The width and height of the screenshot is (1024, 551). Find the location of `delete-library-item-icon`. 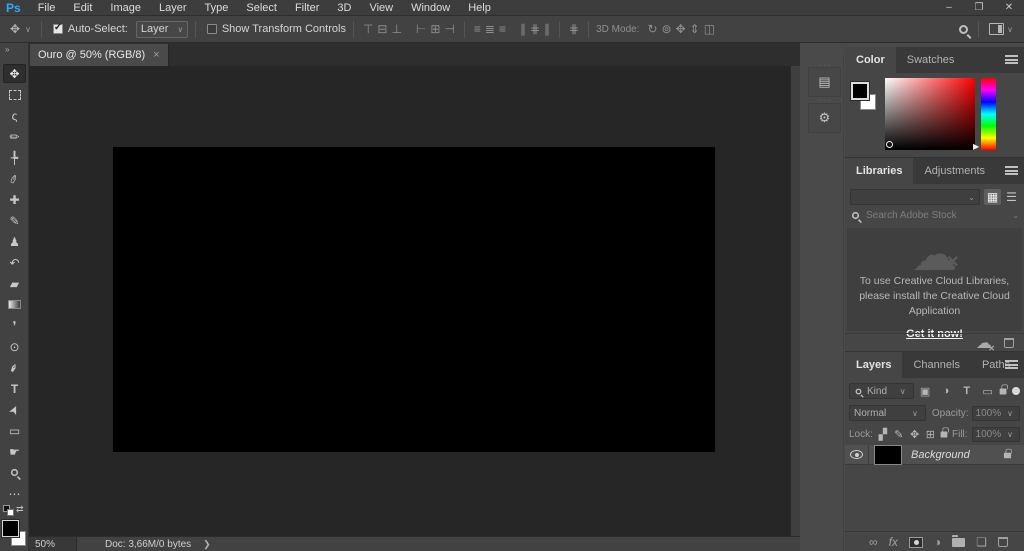

delete-library-item-icon is located at coordinates (1009, 343).